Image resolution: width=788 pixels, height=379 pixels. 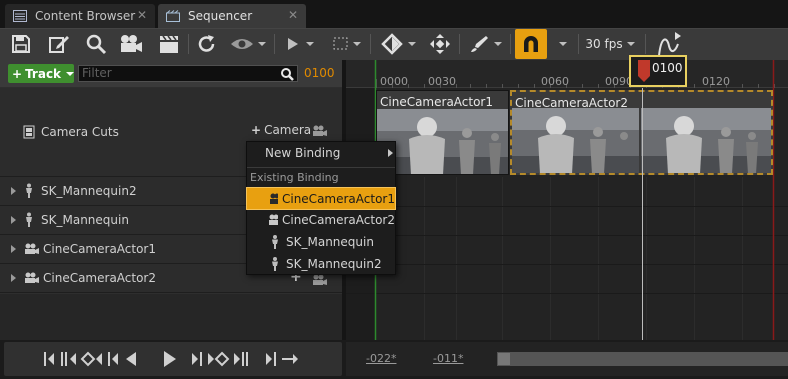 What do you see at coordinates (89, 191) in the screenshot?
I see `track-label: SK_Mannequin2` at bounding box center [89, 191].